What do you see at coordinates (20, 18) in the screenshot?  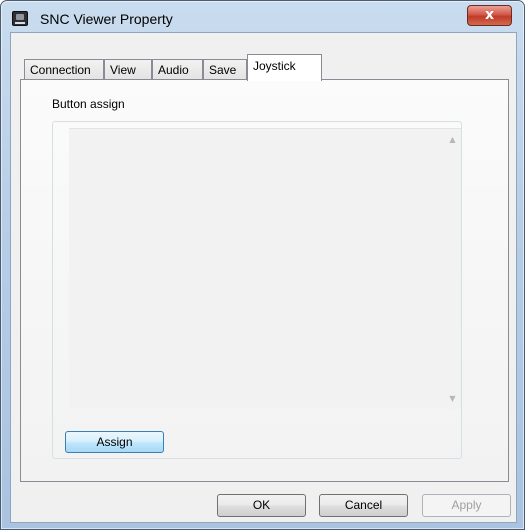 I see `app-icon` at bounding box center [20, 18].